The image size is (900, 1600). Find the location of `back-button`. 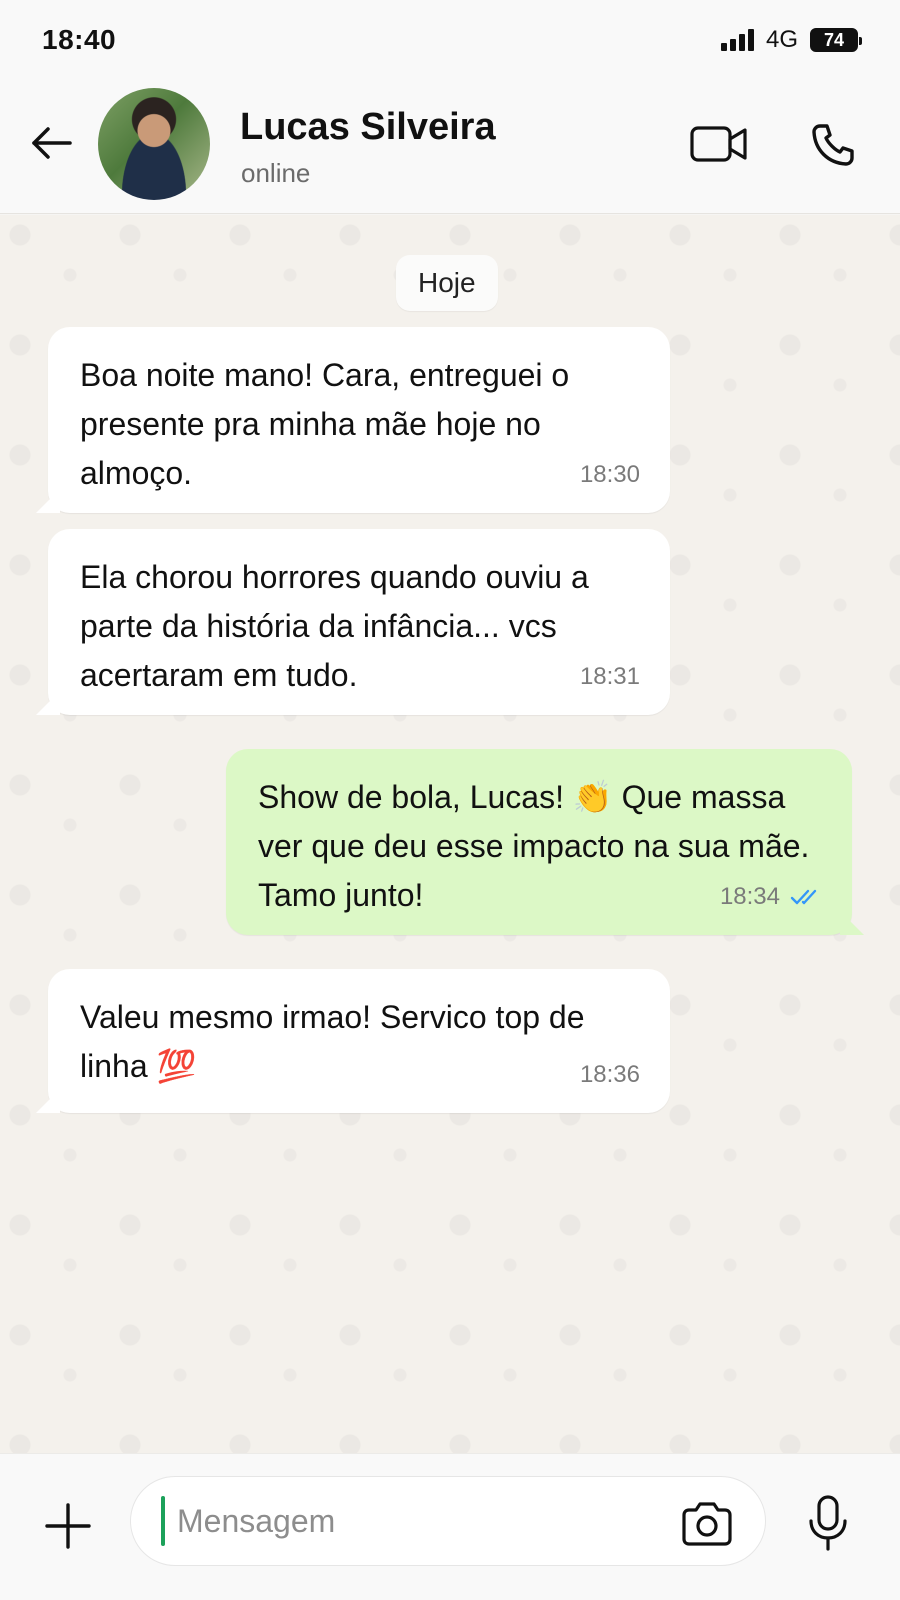

back-button is located at coordinates (51, 143).